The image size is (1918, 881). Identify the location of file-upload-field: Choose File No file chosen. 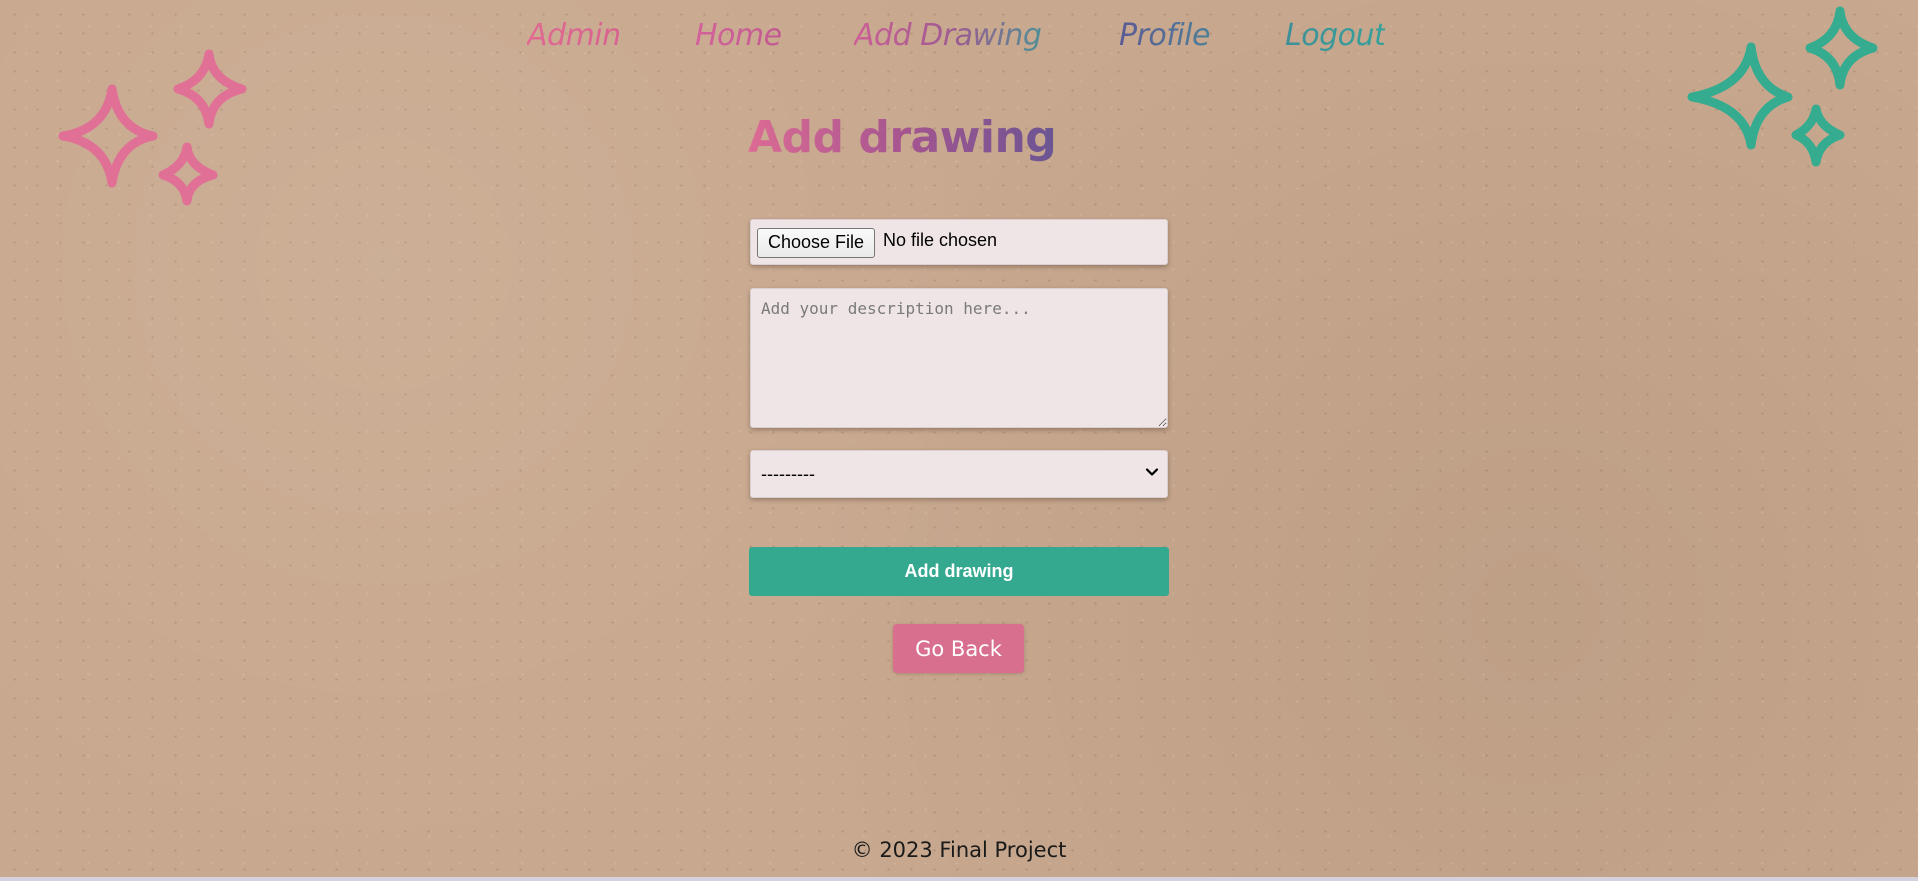
(959, 242).